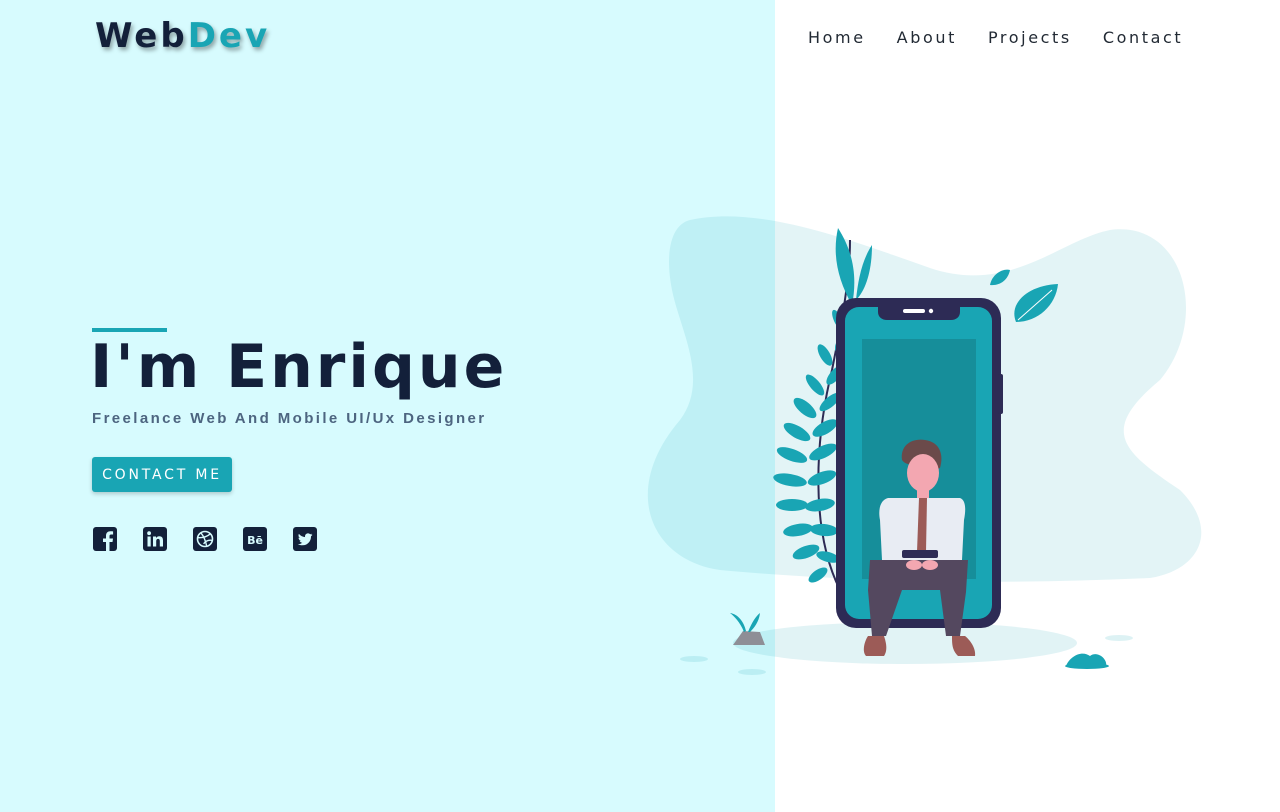 This screenshot has height=812, width=1280. Describe the element at coordinates (927, 37) in the screenshot. I see `nav-about: About` at that location.